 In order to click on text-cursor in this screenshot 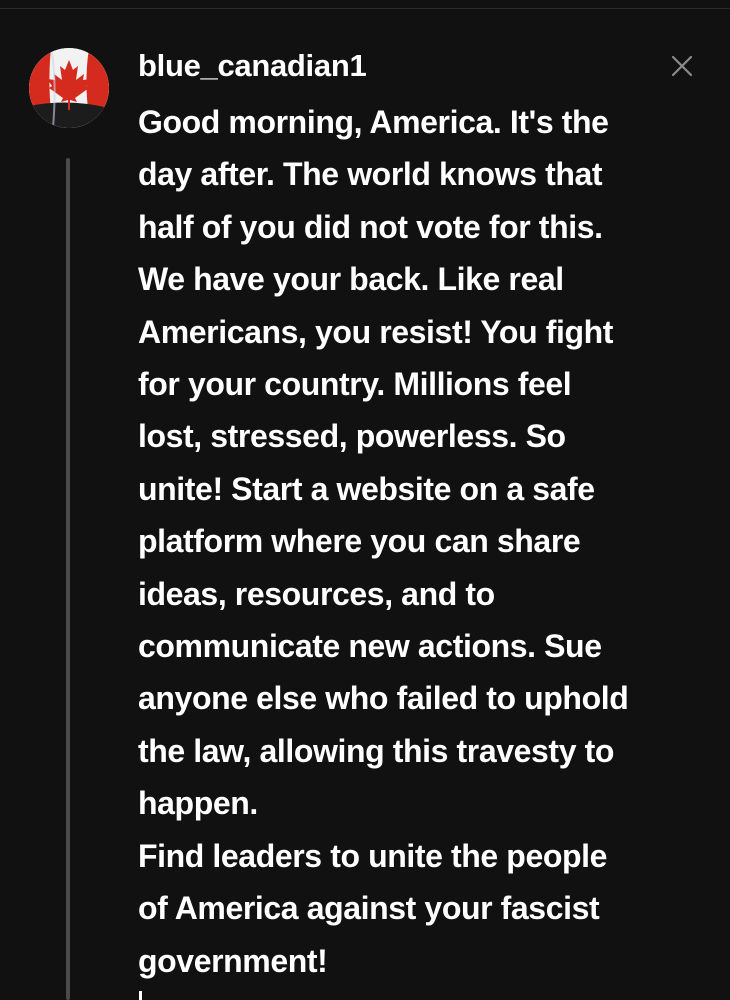, I will do `click(140, 995)`.